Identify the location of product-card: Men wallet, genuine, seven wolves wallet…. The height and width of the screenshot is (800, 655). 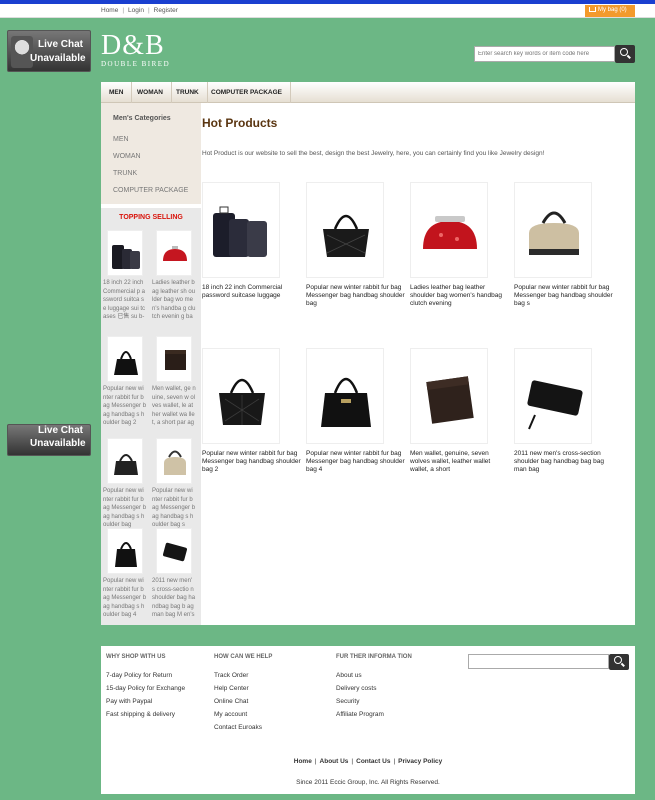
(460, 411).